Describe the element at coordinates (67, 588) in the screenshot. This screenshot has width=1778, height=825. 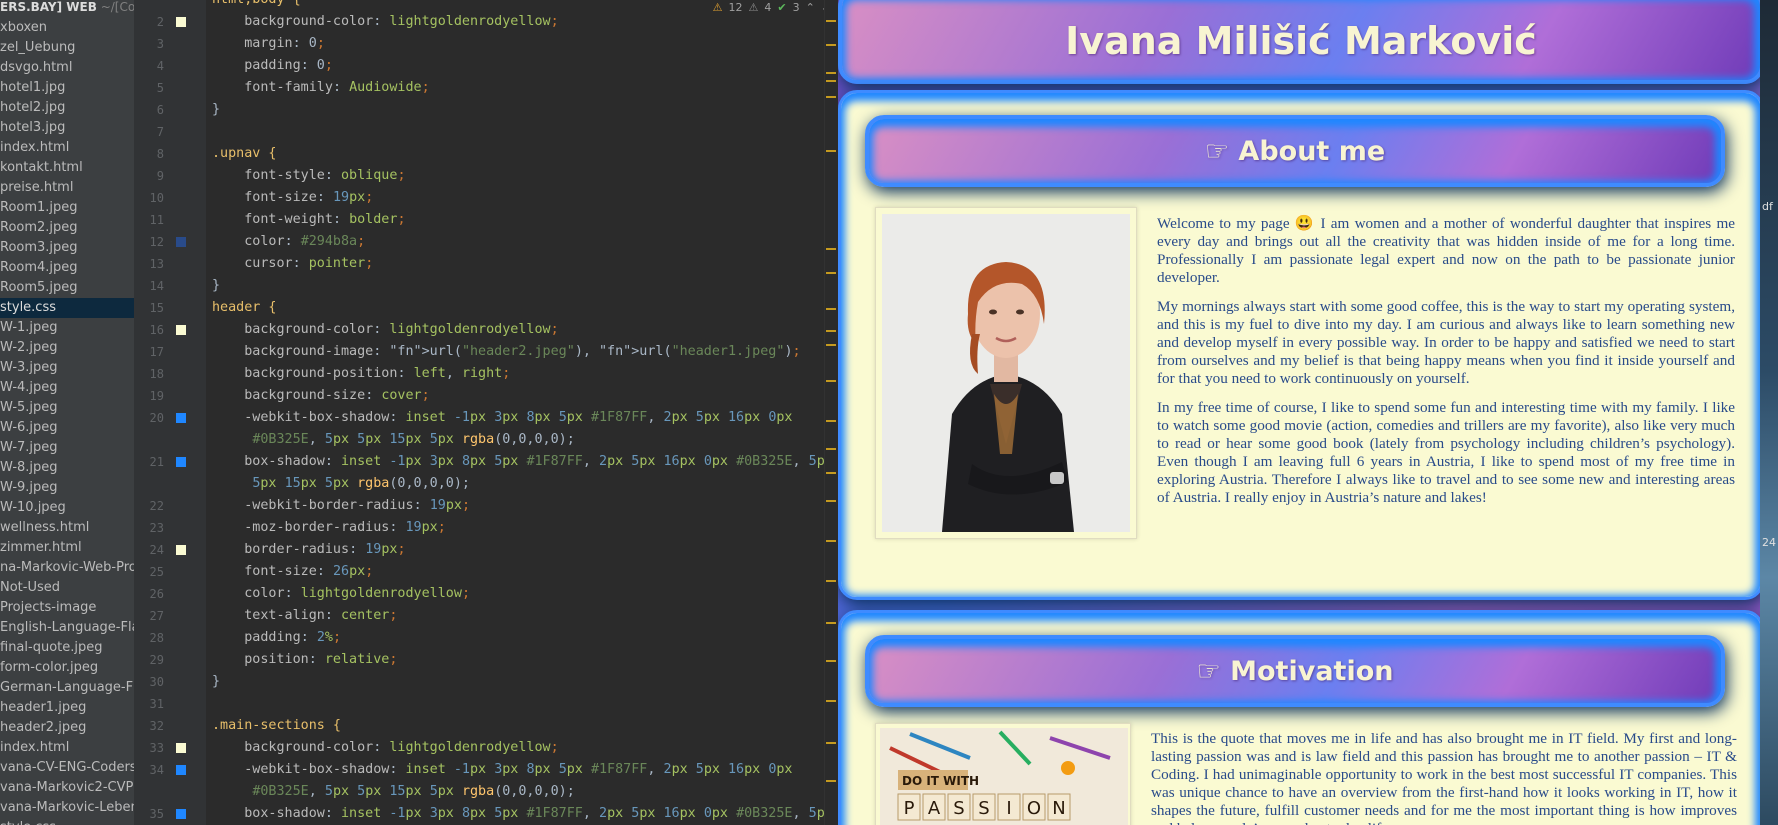
I see `file-tree-item: Not-Used` at that location.